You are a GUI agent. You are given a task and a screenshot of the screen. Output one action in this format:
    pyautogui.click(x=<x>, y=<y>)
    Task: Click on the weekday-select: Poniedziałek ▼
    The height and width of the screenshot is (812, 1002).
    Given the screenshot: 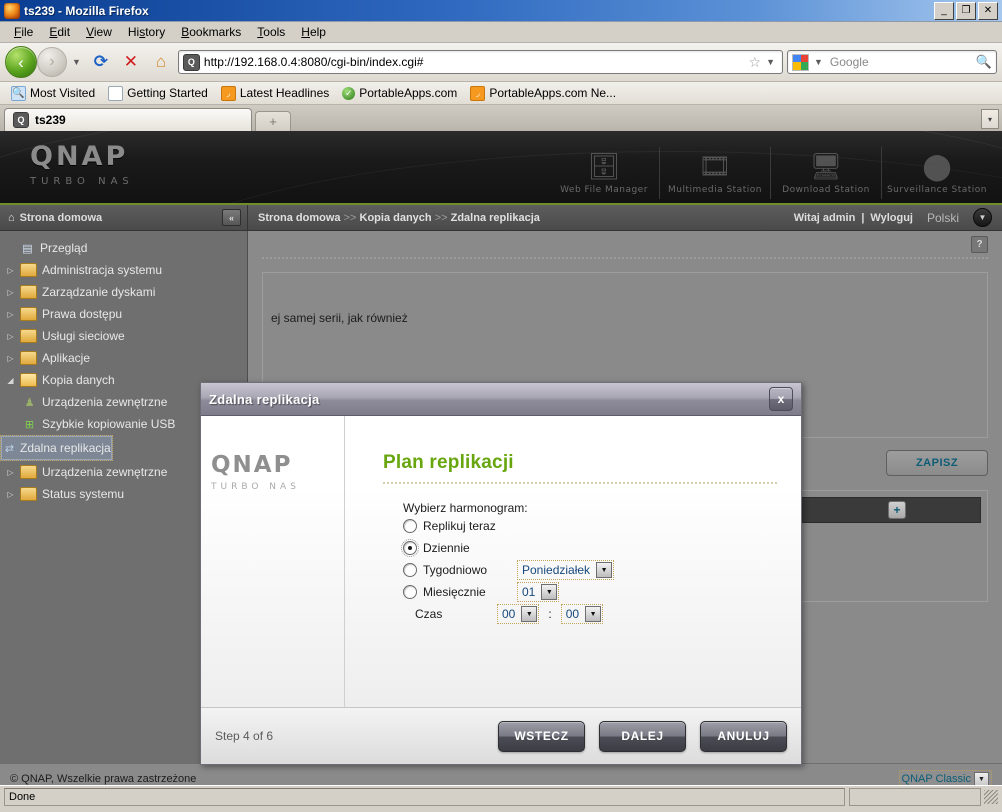 What is the action you would take?
    pyautogui.click(x=566, y=570)
    